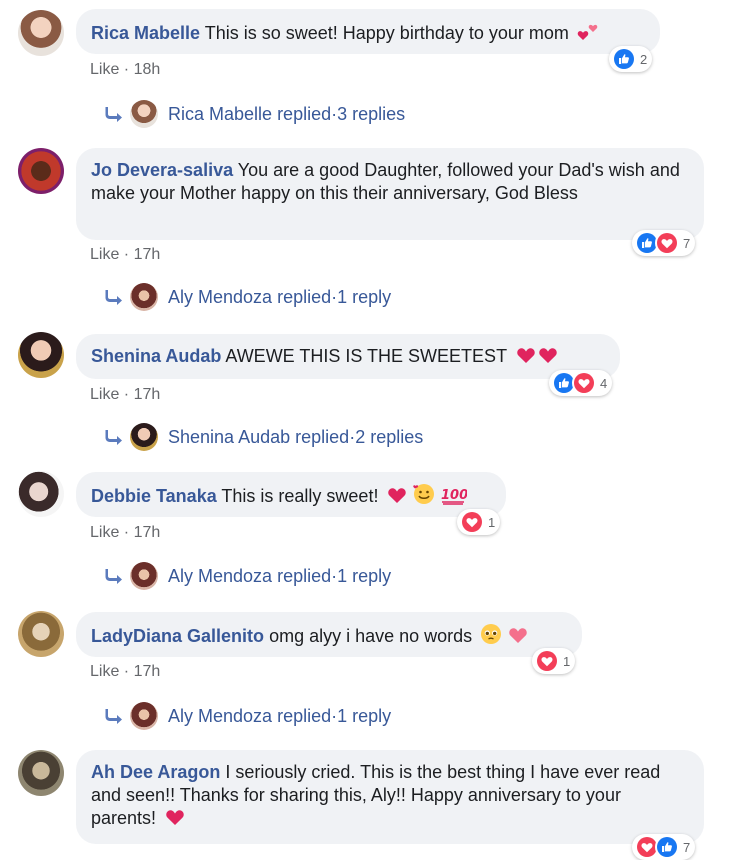 The height and width of the screenshot is (860, 750). Describe the element at coordinates (41, 773) in the screenshot. I see `avatar` at that location.